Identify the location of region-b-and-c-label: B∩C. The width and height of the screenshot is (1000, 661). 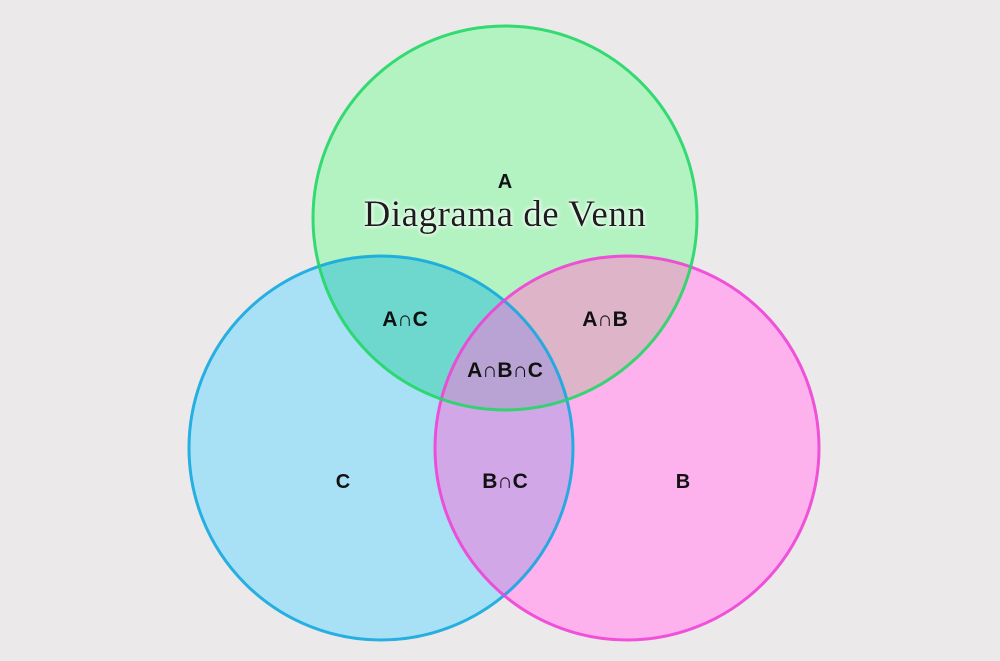
(505, 481).